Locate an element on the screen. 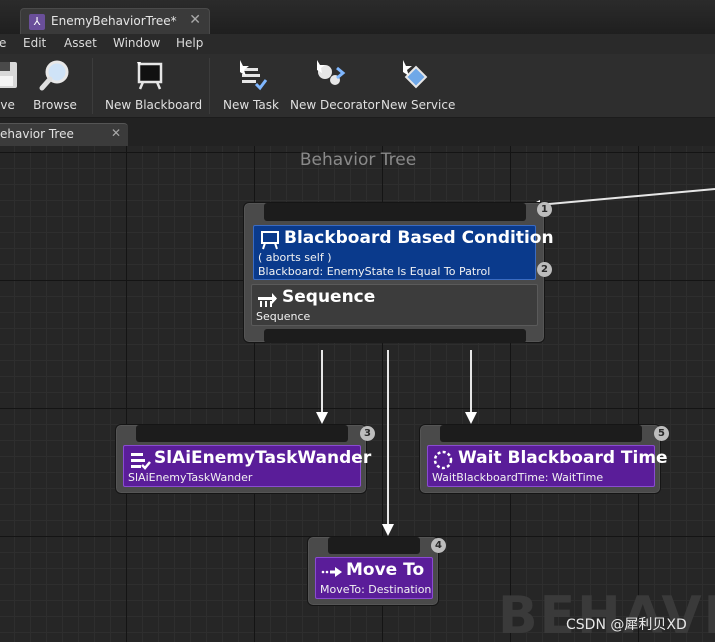 The image size is (715, 642). task-icon is located at coordinates (141, 461).